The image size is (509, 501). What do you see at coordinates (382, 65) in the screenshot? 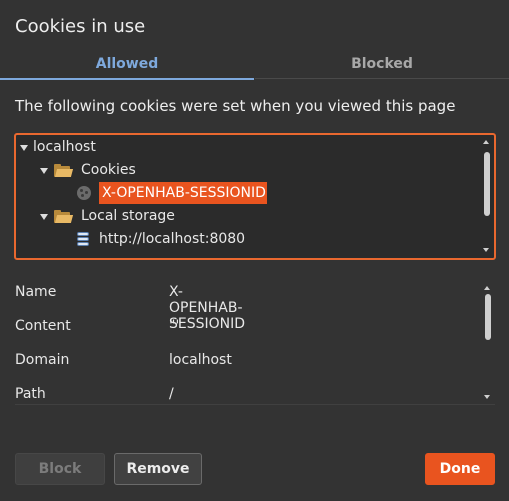
I see `tab-blocked: Blocked` at bounding box center [382, 65].